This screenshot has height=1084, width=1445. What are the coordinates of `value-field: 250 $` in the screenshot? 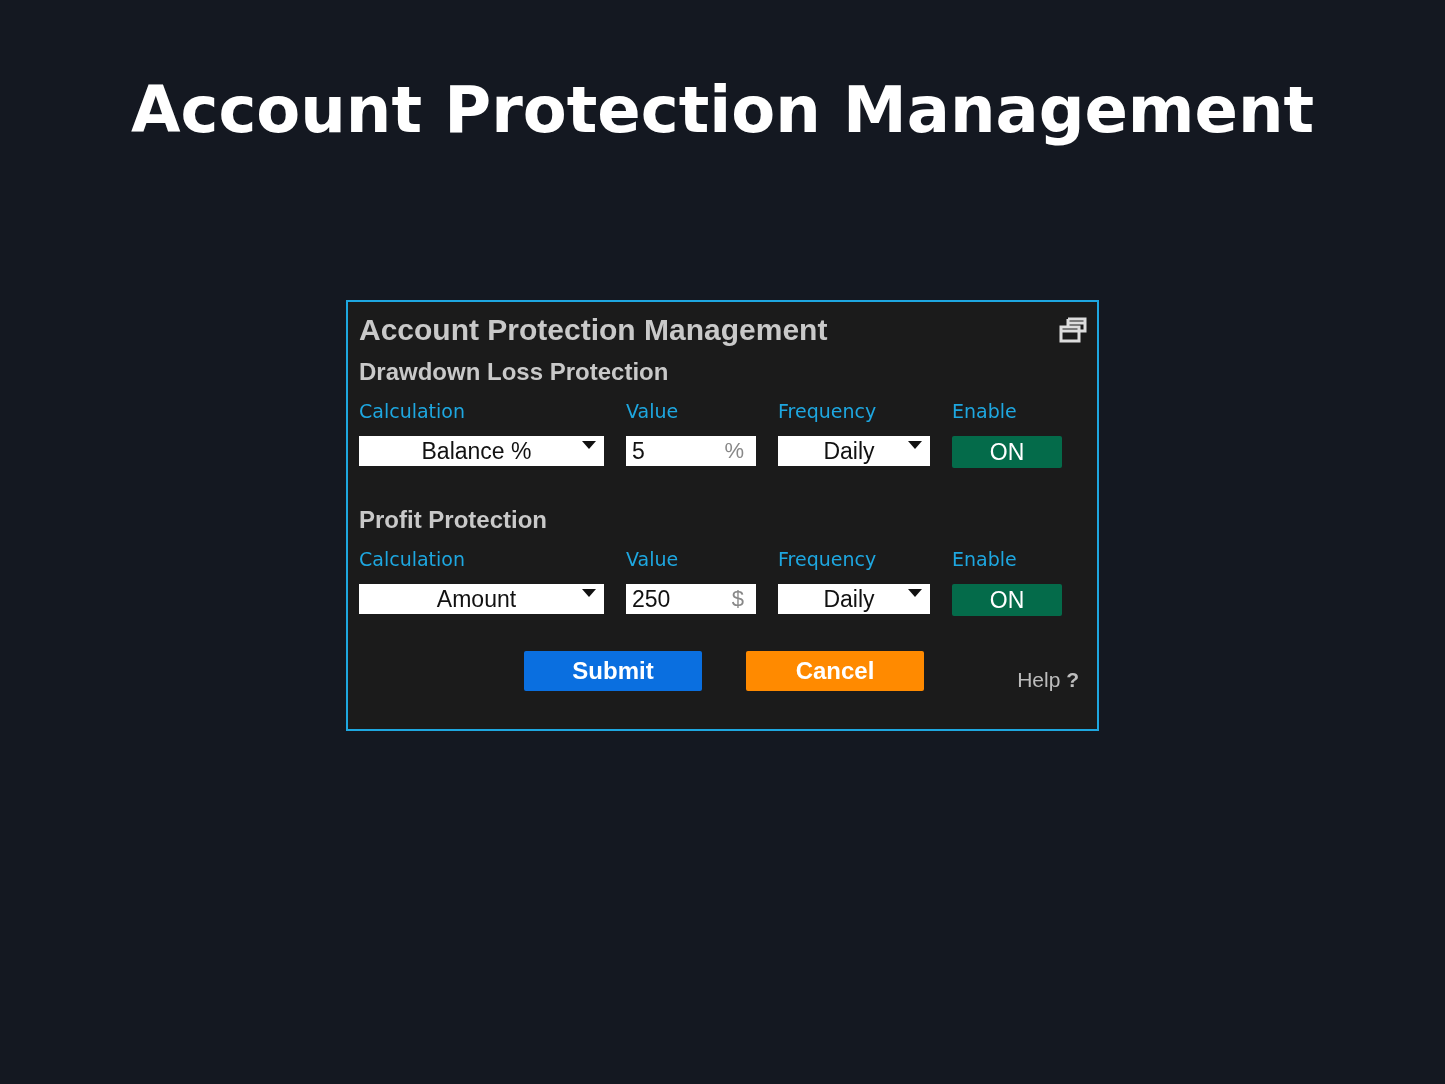 It's located at (691, 599).